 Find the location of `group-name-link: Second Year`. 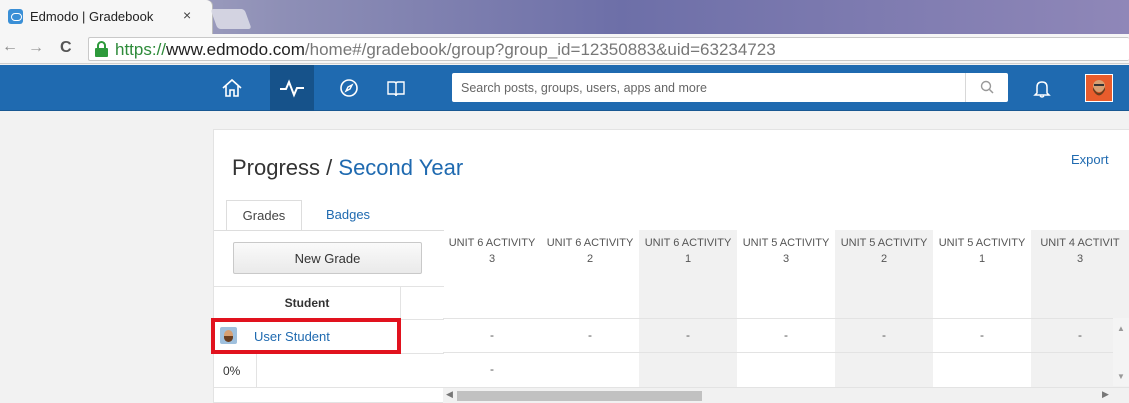

group-name-link: Second Year is located at coordinates (400, 167).